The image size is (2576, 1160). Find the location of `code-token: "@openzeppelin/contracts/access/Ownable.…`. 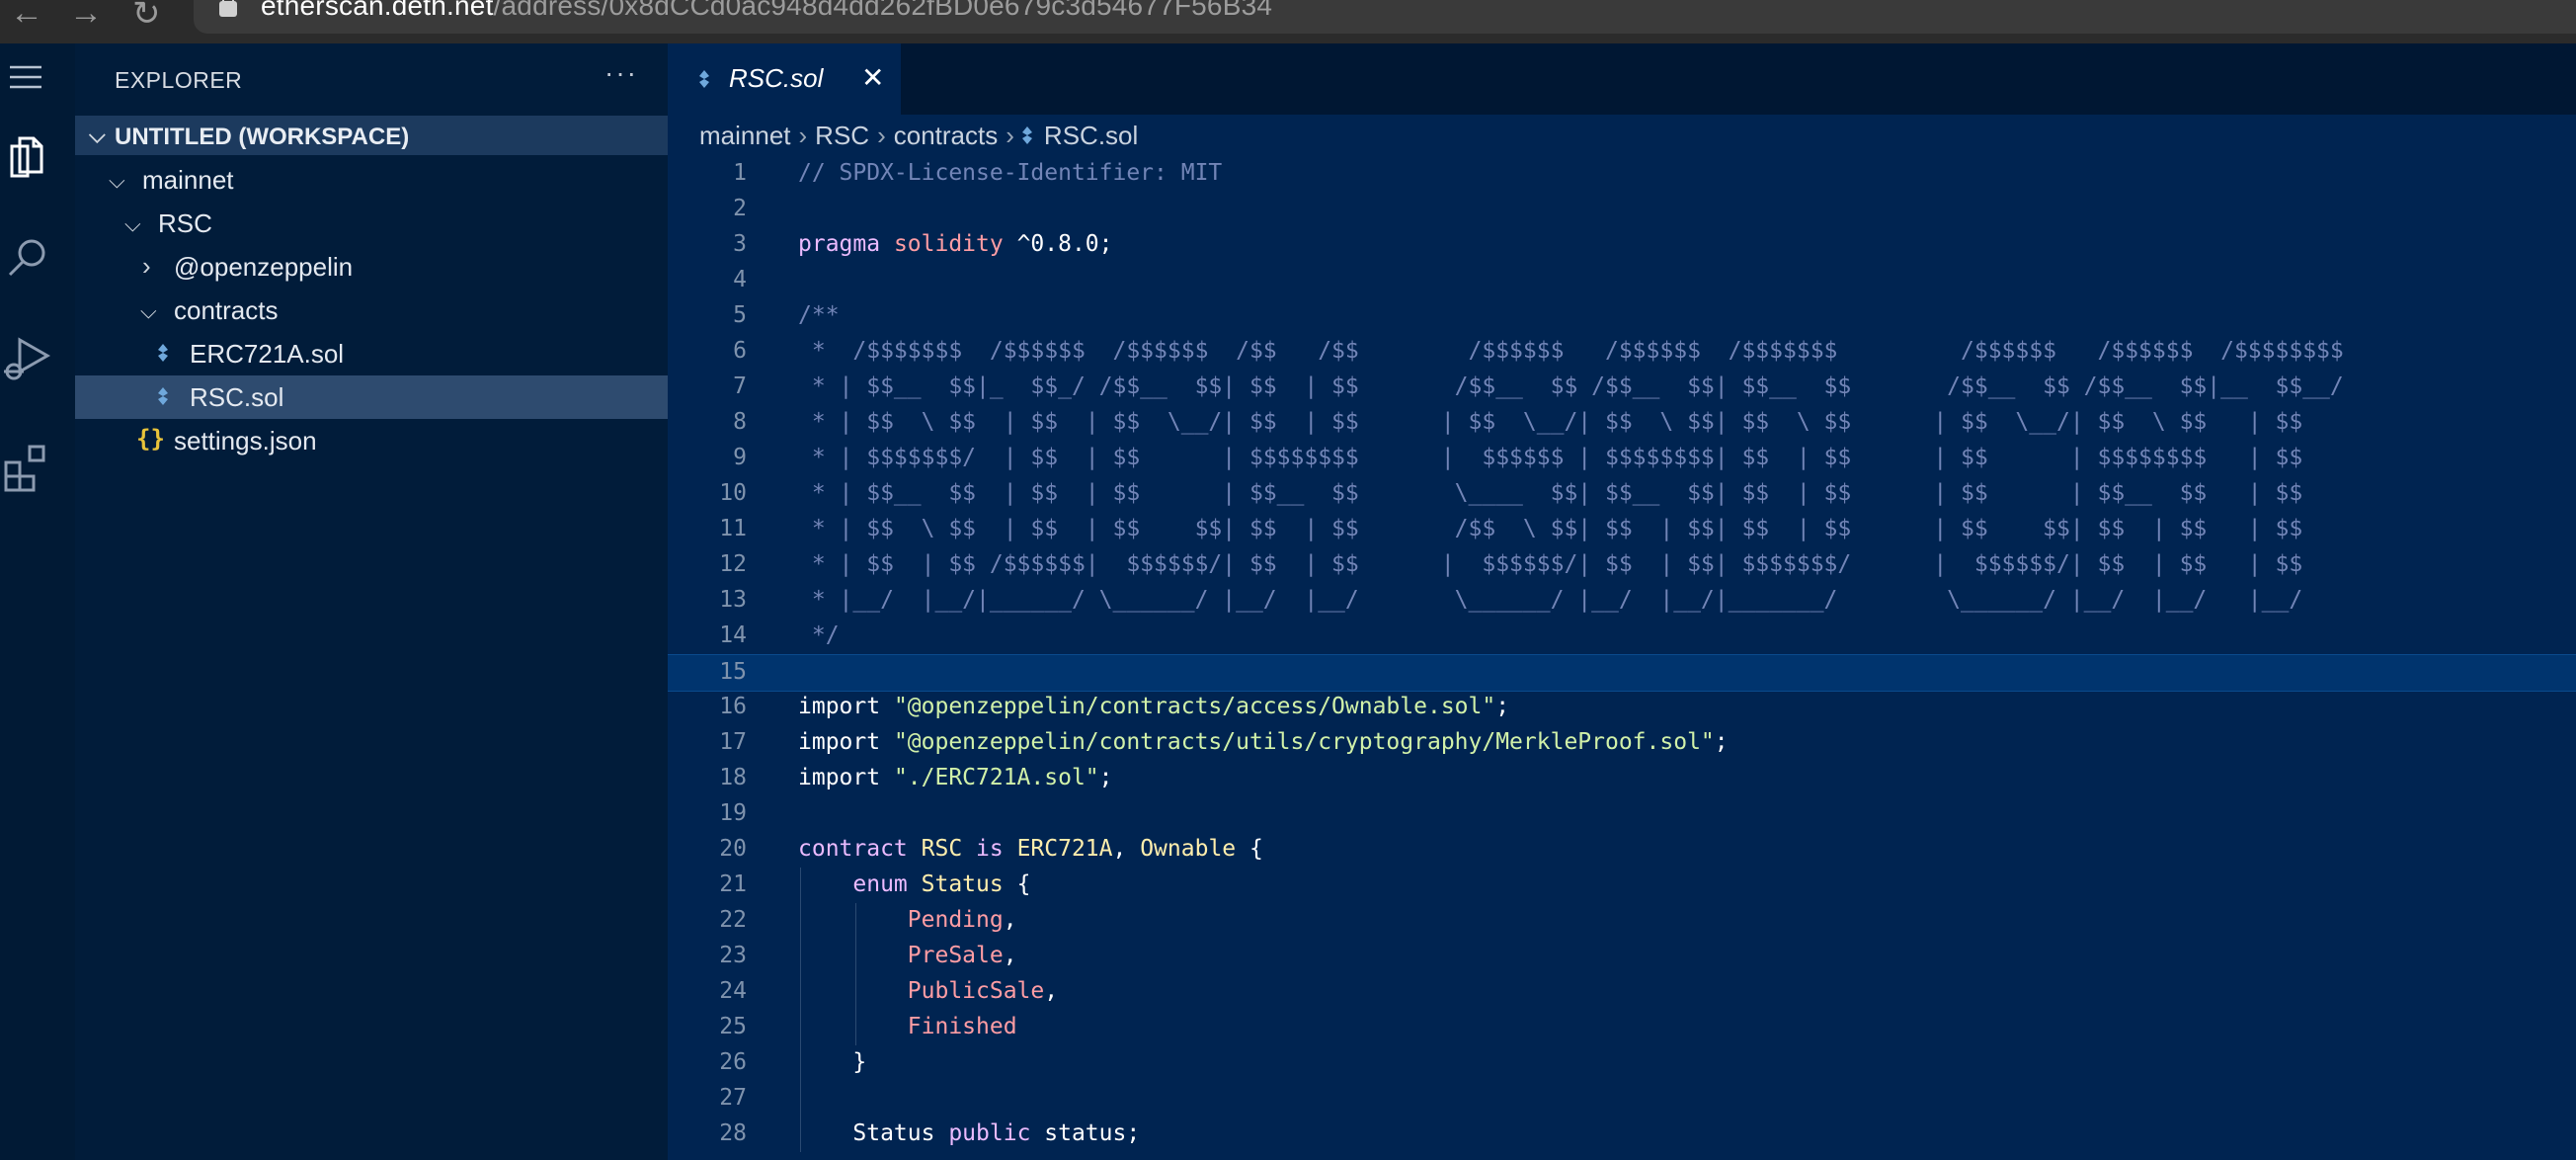

code-token: "@openzeppelin/contracts/access/Ownable.… is located at coordinates (1194, 706).